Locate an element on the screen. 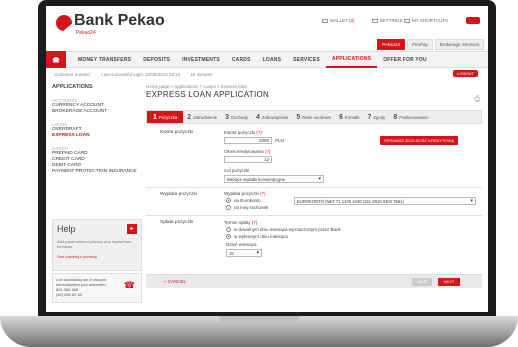 Image resolution: width=518 pixels, height=347 pixels. tab-peopay: PeoPay is located at coordinates (419, 44).